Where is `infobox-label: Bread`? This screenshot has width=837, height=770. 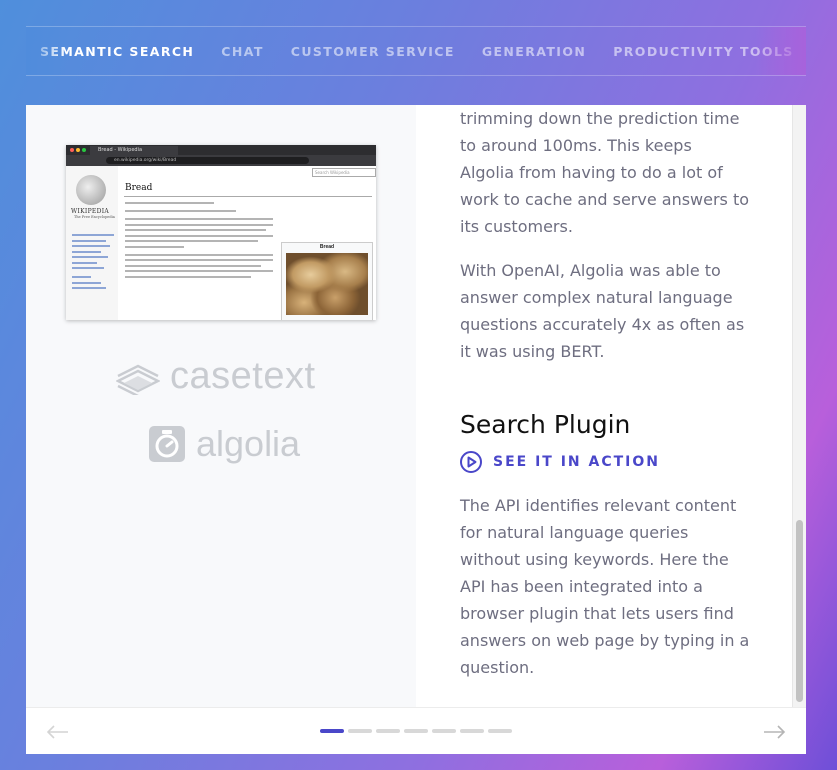 infobox-label: Bread is located at coordinates (327, 247).